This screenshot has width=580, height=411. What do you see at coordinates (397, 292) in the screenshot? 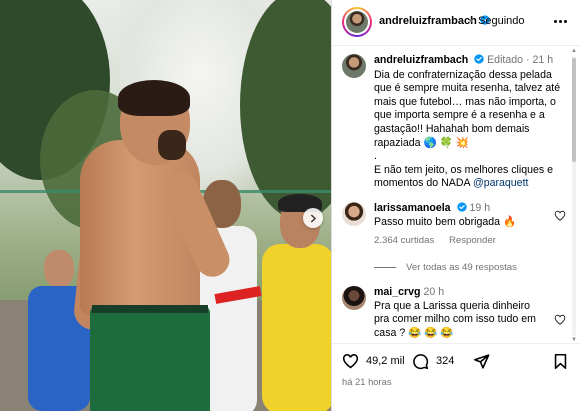
I see `comment-username: mai_crvg` at bounding box center [397, 292].